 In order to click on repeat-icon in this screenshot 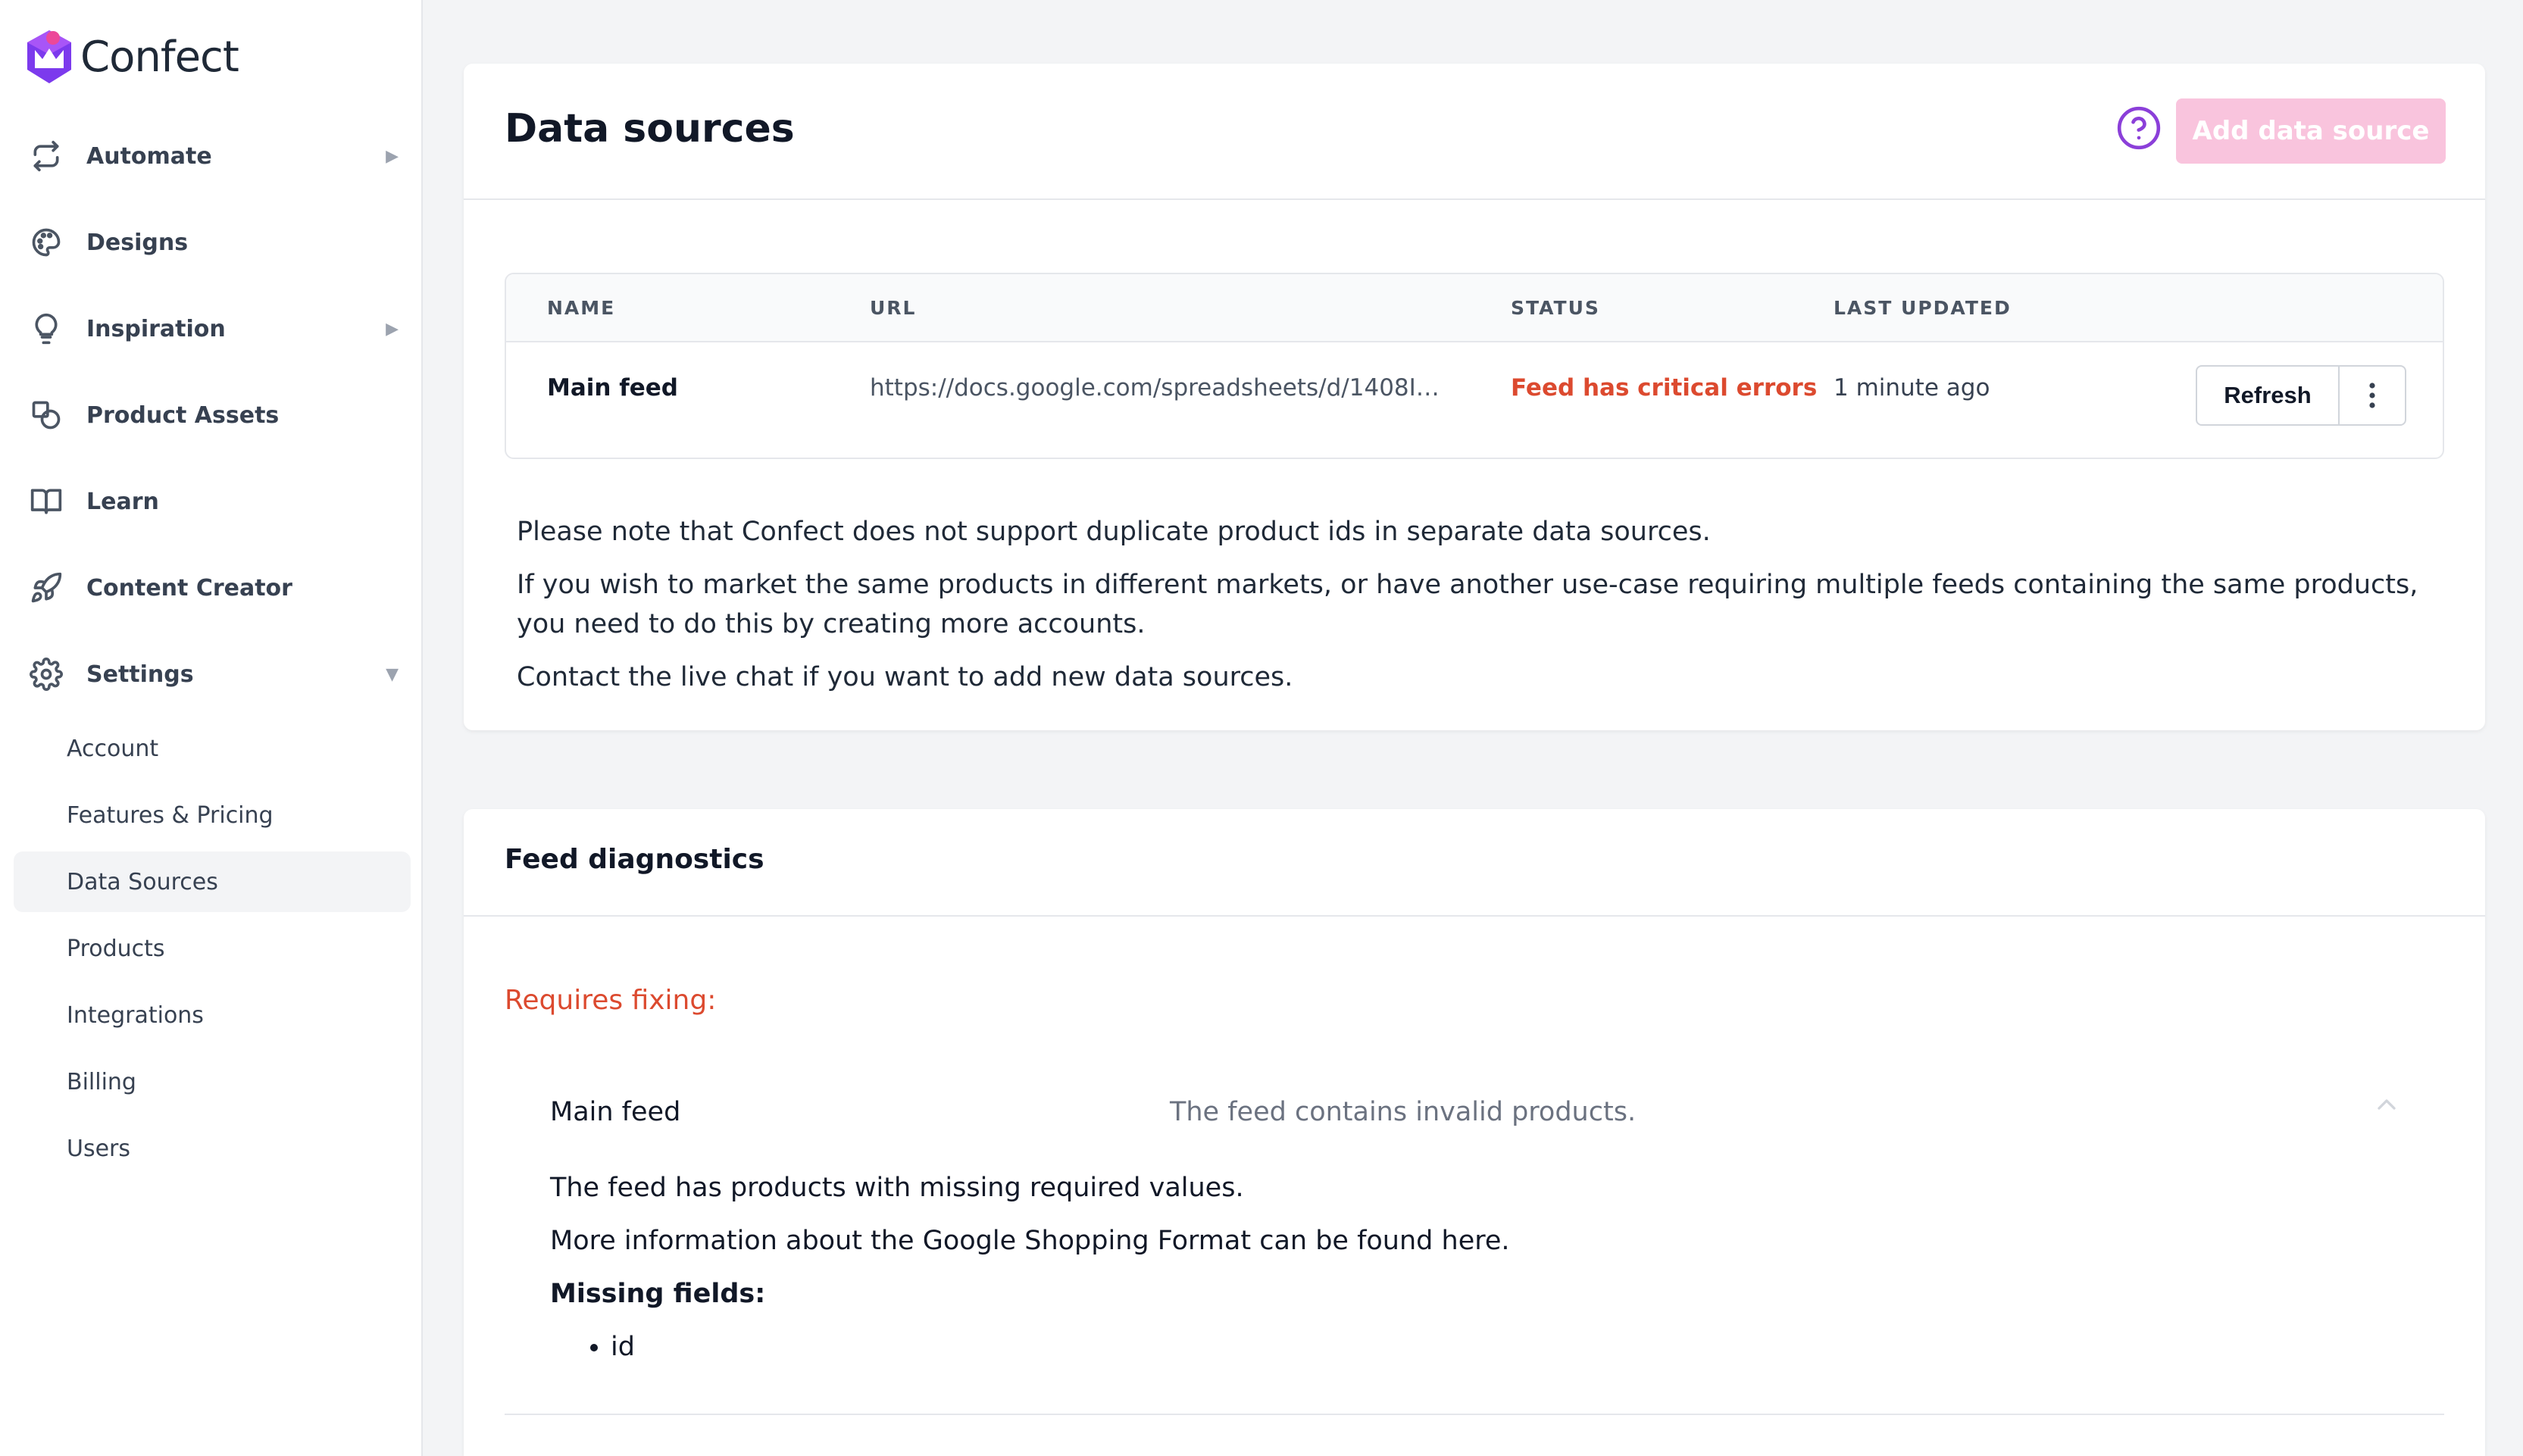, I will do `click(46, 156)`.